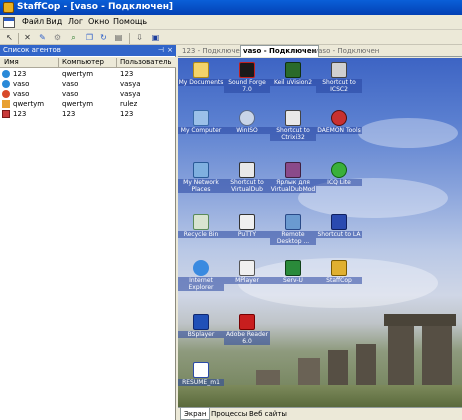  Describe the element at coordinates (247, 335) in the screenshot. I see `desktop-icon-adobe-reader: Adobe Reader 6.0` at that location.